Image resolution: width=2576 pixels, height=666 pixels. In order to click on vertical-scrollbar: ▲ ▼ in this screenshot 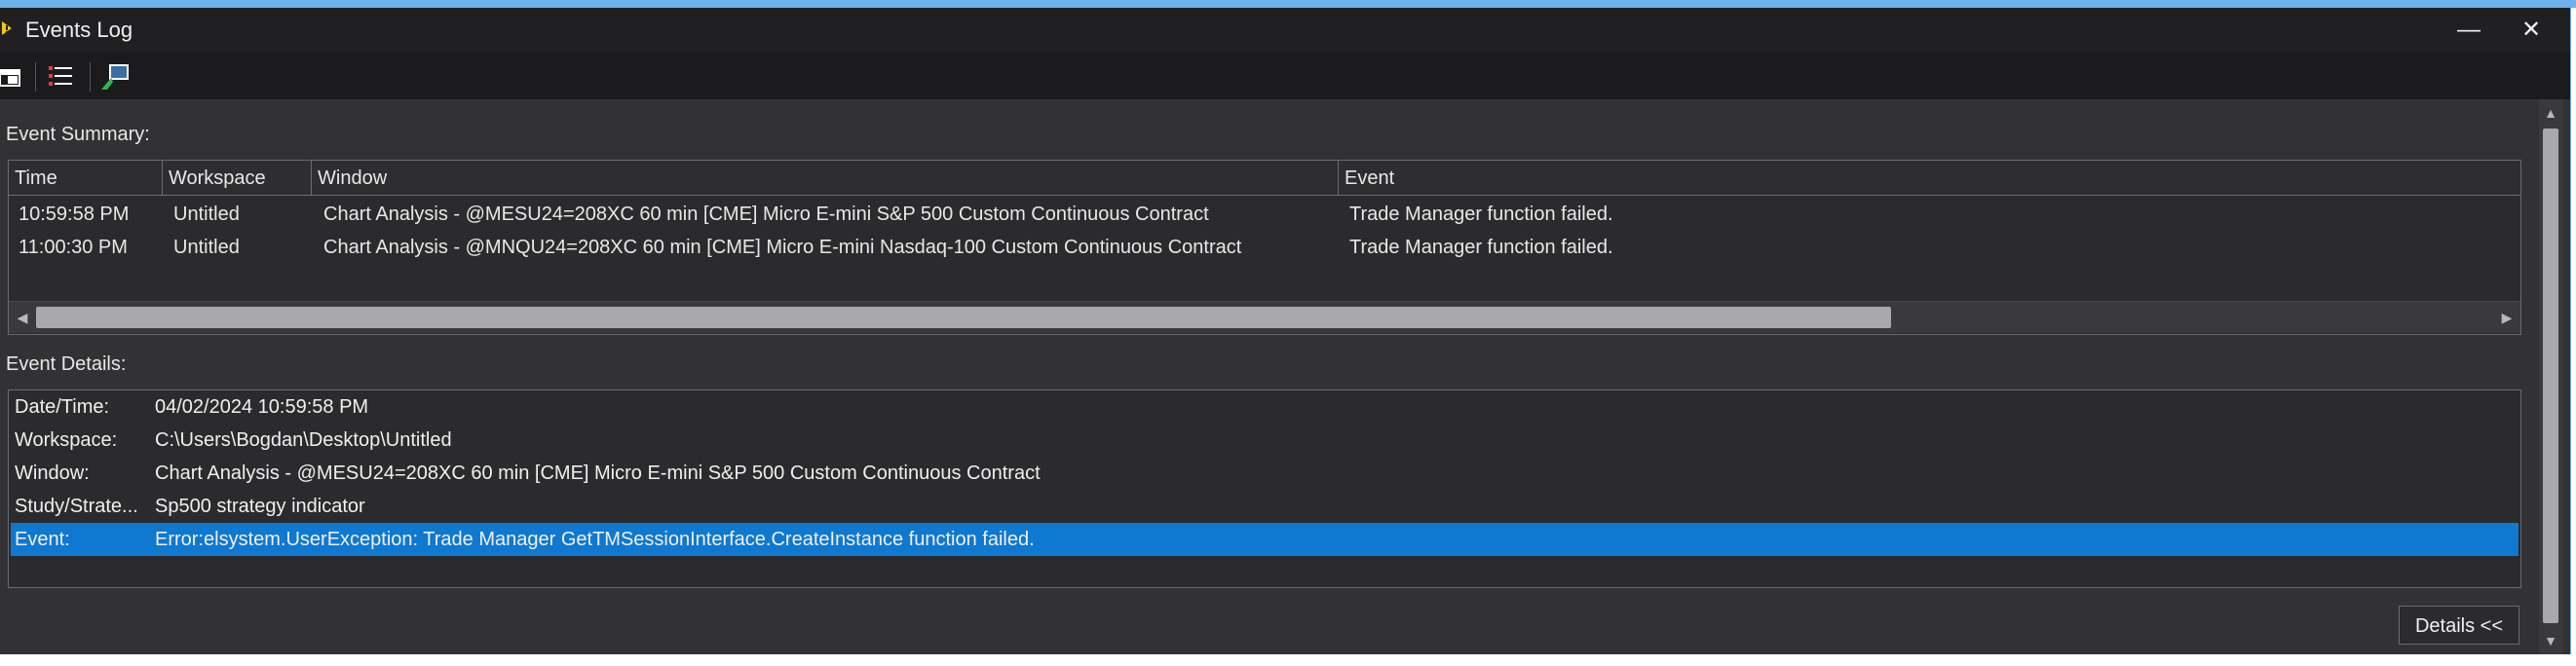, I will do `click(2550, 376)`.